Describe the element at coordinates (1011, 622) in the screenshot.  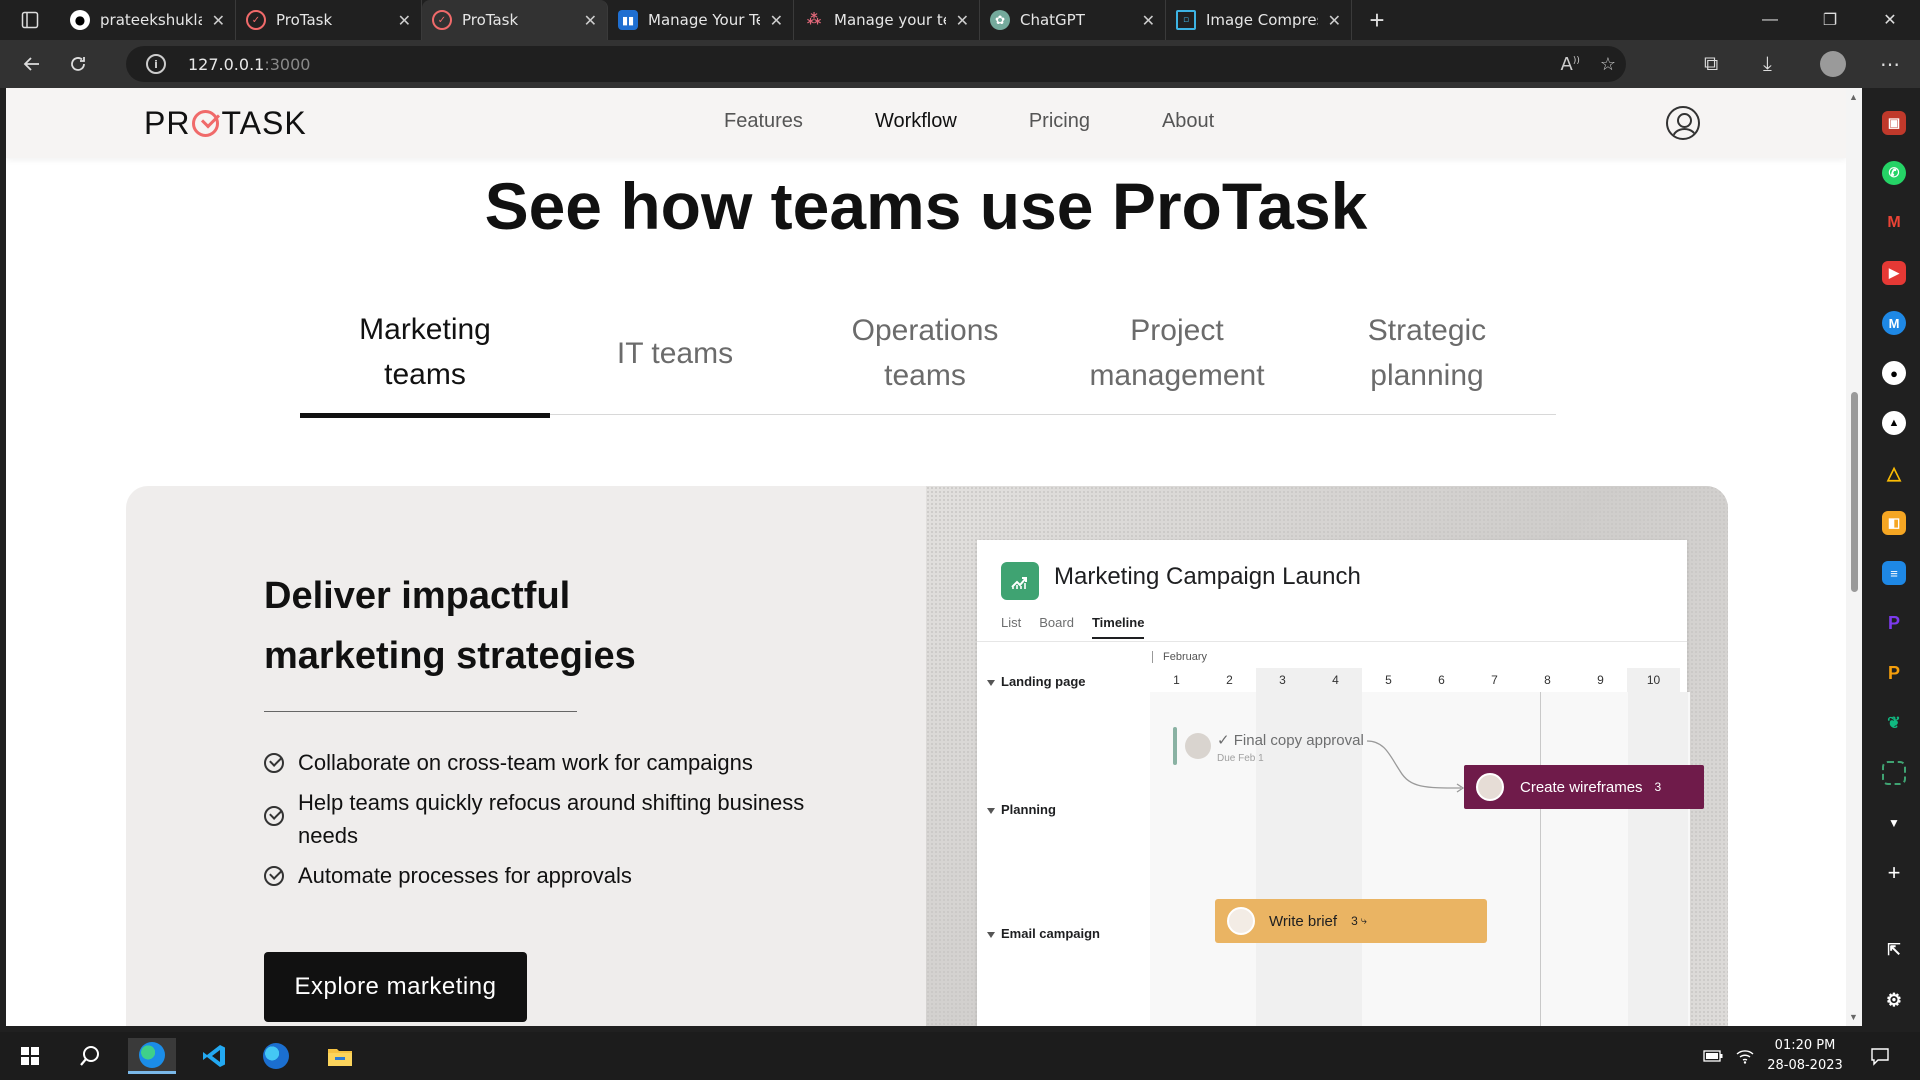
I see `view-tab-list: List` at that location.